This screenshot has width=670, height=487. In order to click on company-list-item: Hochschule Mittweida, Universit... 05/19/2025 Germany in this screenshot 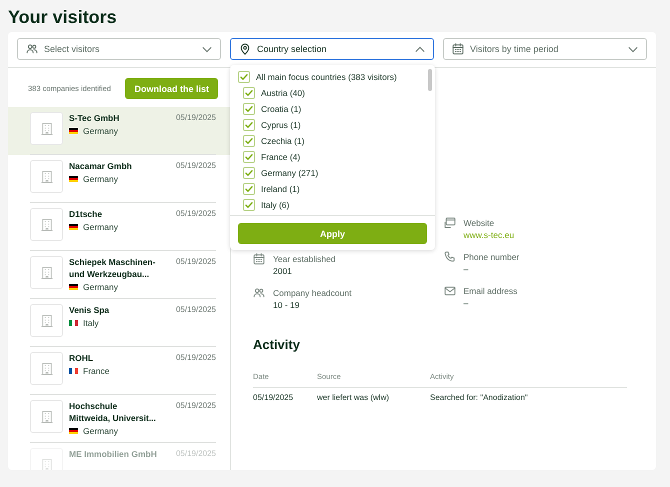, I will do `click(119, 419)`.